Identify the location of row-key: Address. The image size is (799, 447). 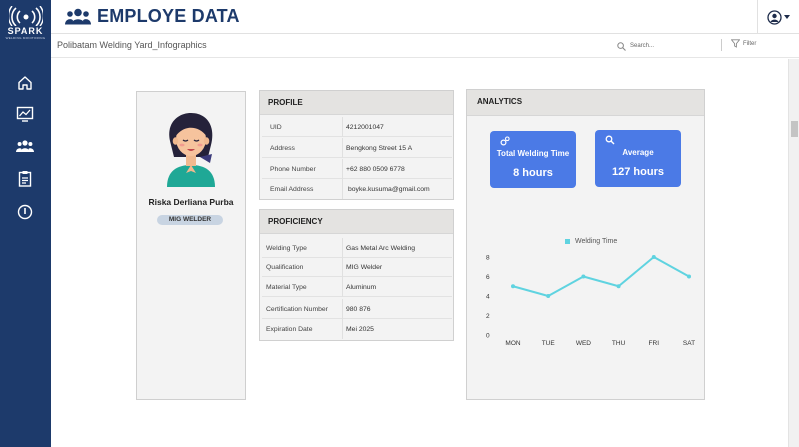
(282, 148).